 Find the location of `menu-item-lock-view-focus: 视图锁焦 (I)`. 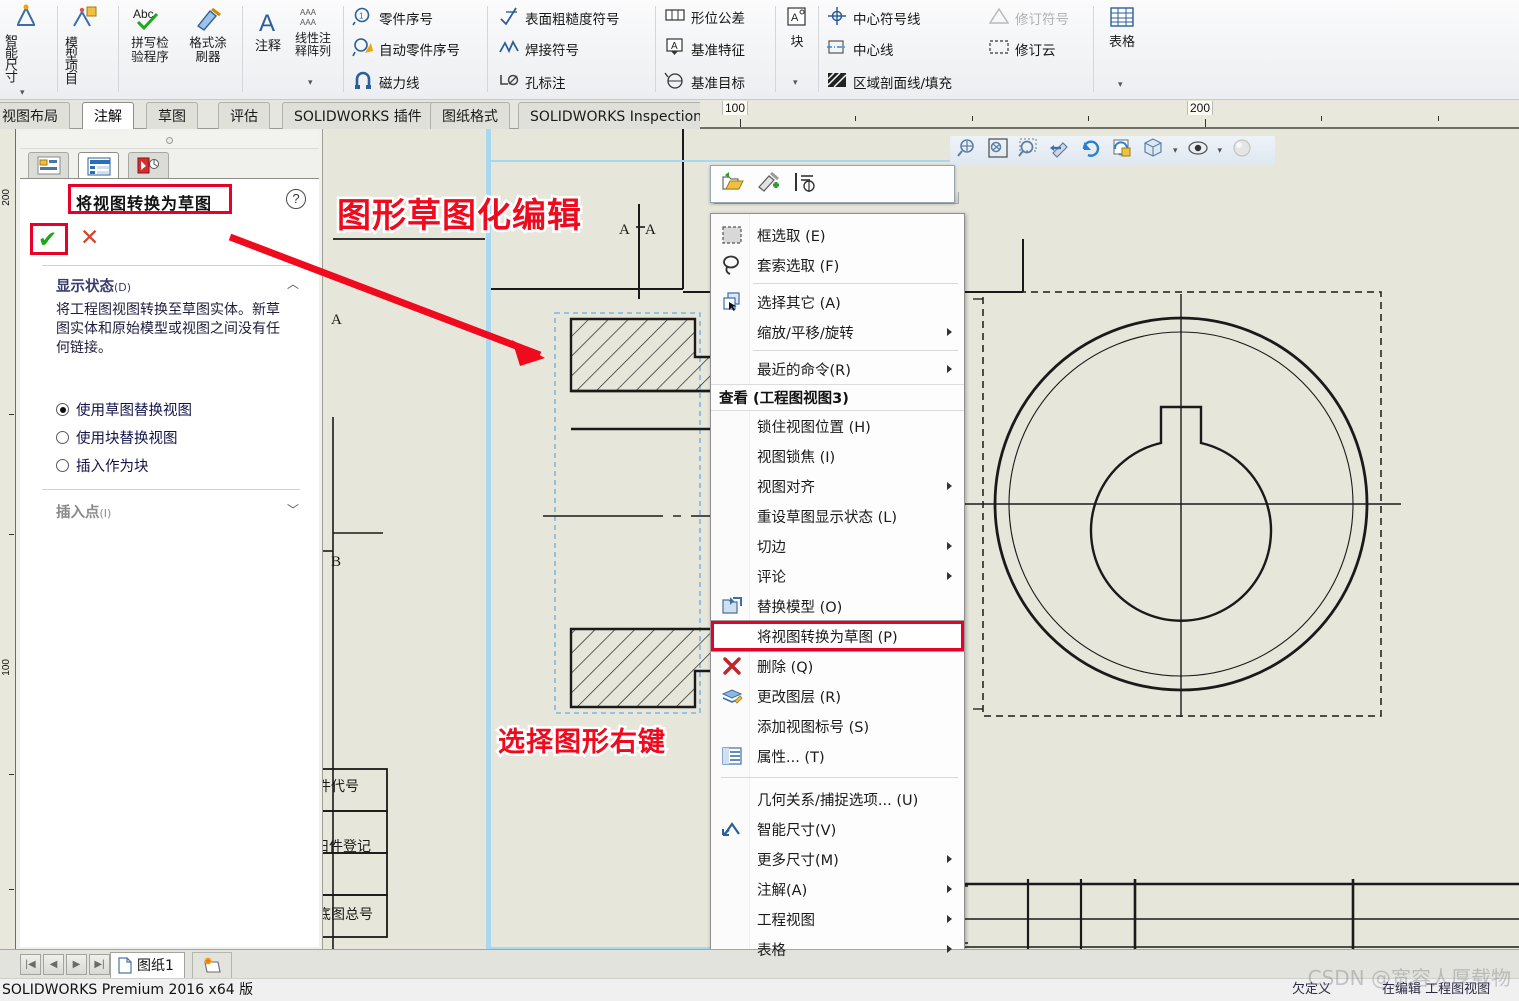

menu-item-lock-view-focus: 视图锁焦 (I) is located at coordinates (837, 456).